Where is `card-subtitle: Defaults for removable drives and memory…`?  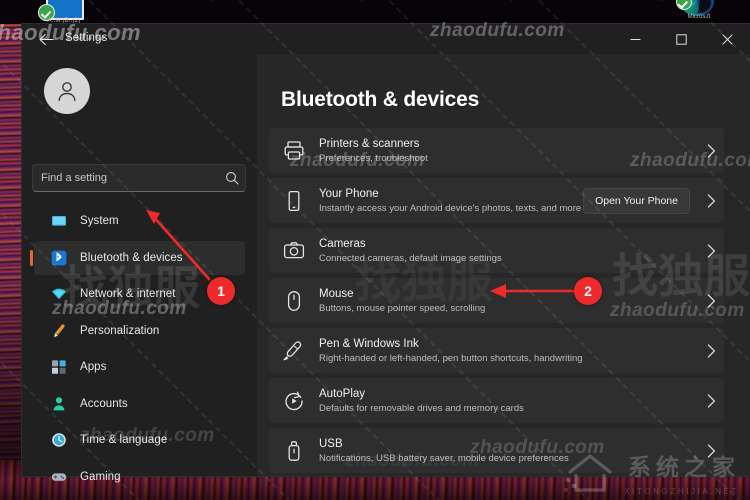
card-subtitle: Defaults for removable drives and memory… is located at coordinates (421, 408).